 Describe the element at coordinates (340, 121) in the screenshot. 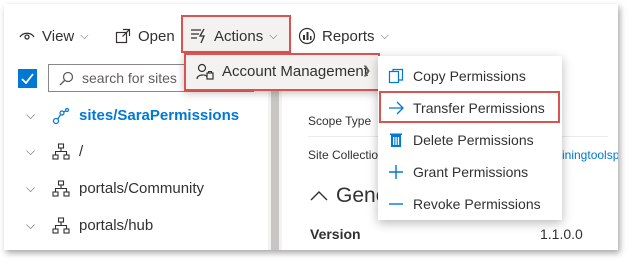

I see `scope-type-label: Scope Type` at that location.